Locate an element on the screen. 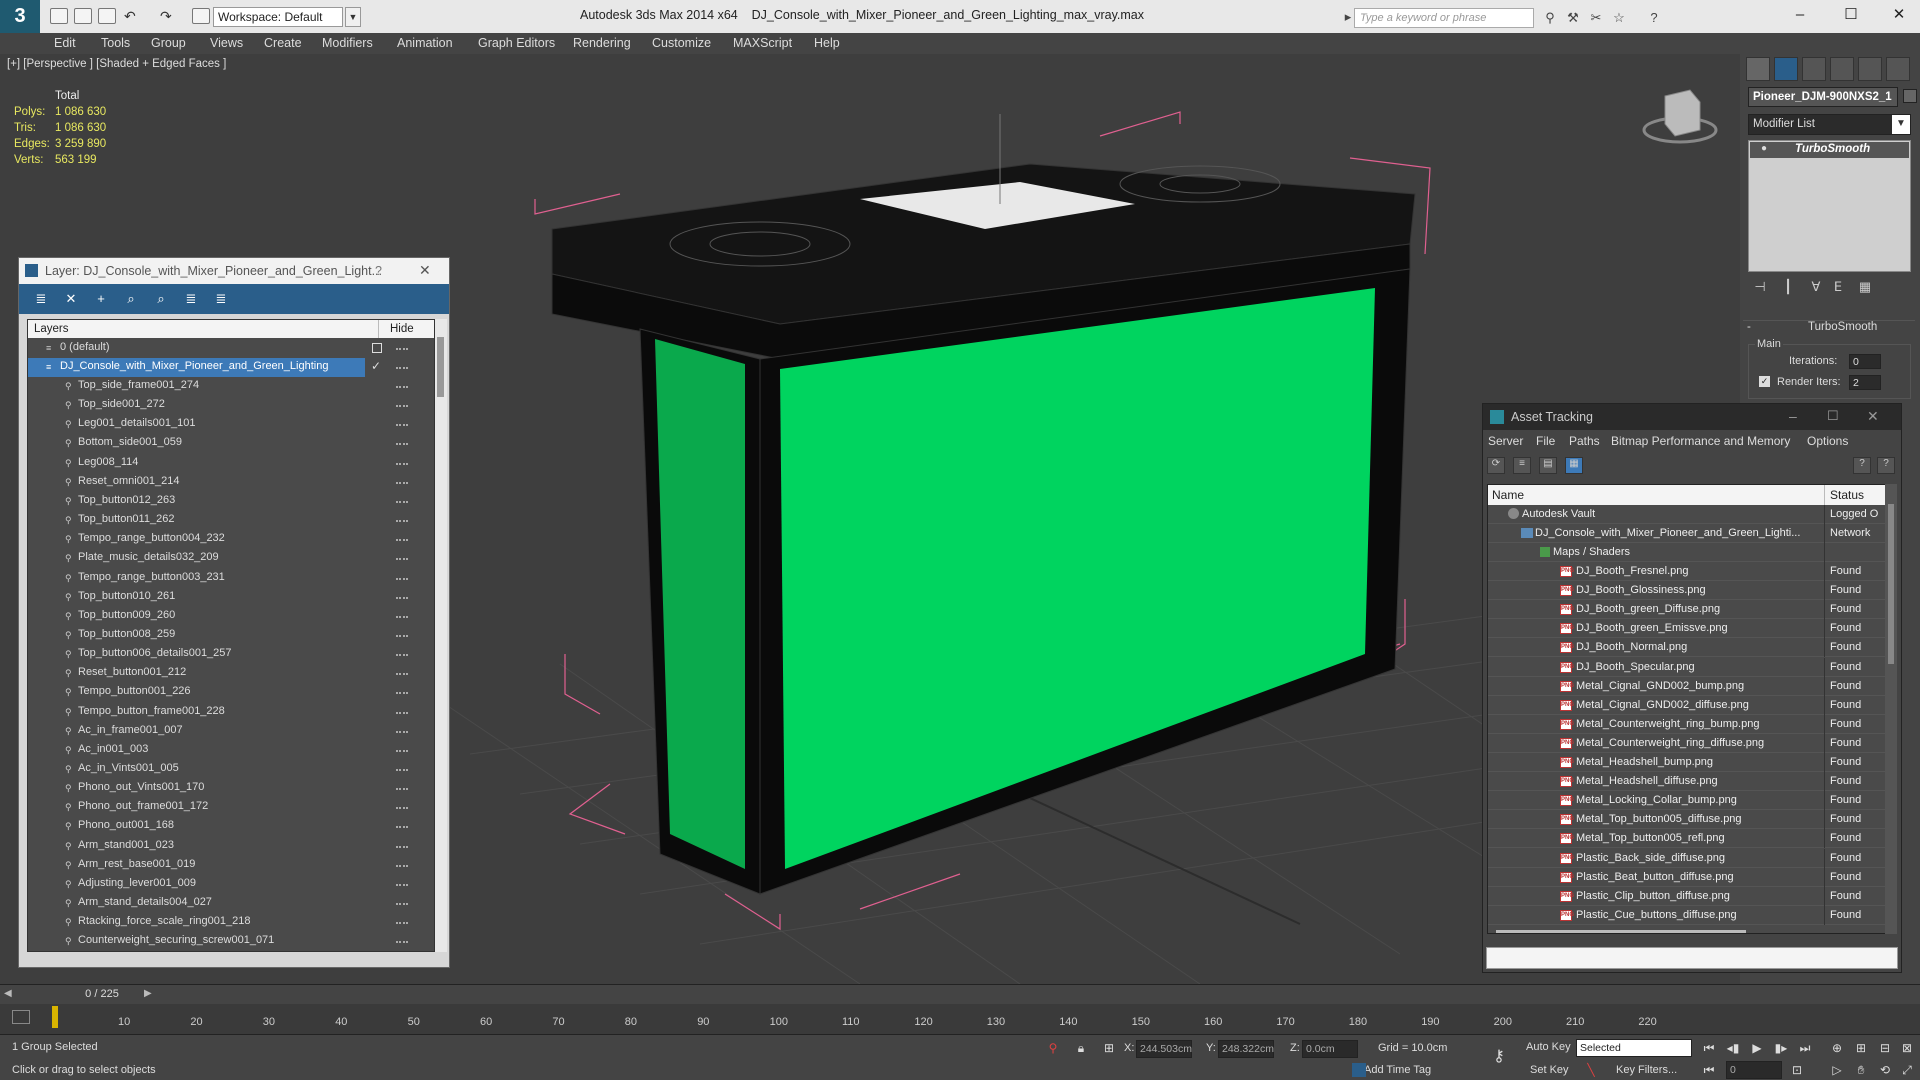  selection-lock-icon: 🔒︎ is located at coordinates (1081, 1048).